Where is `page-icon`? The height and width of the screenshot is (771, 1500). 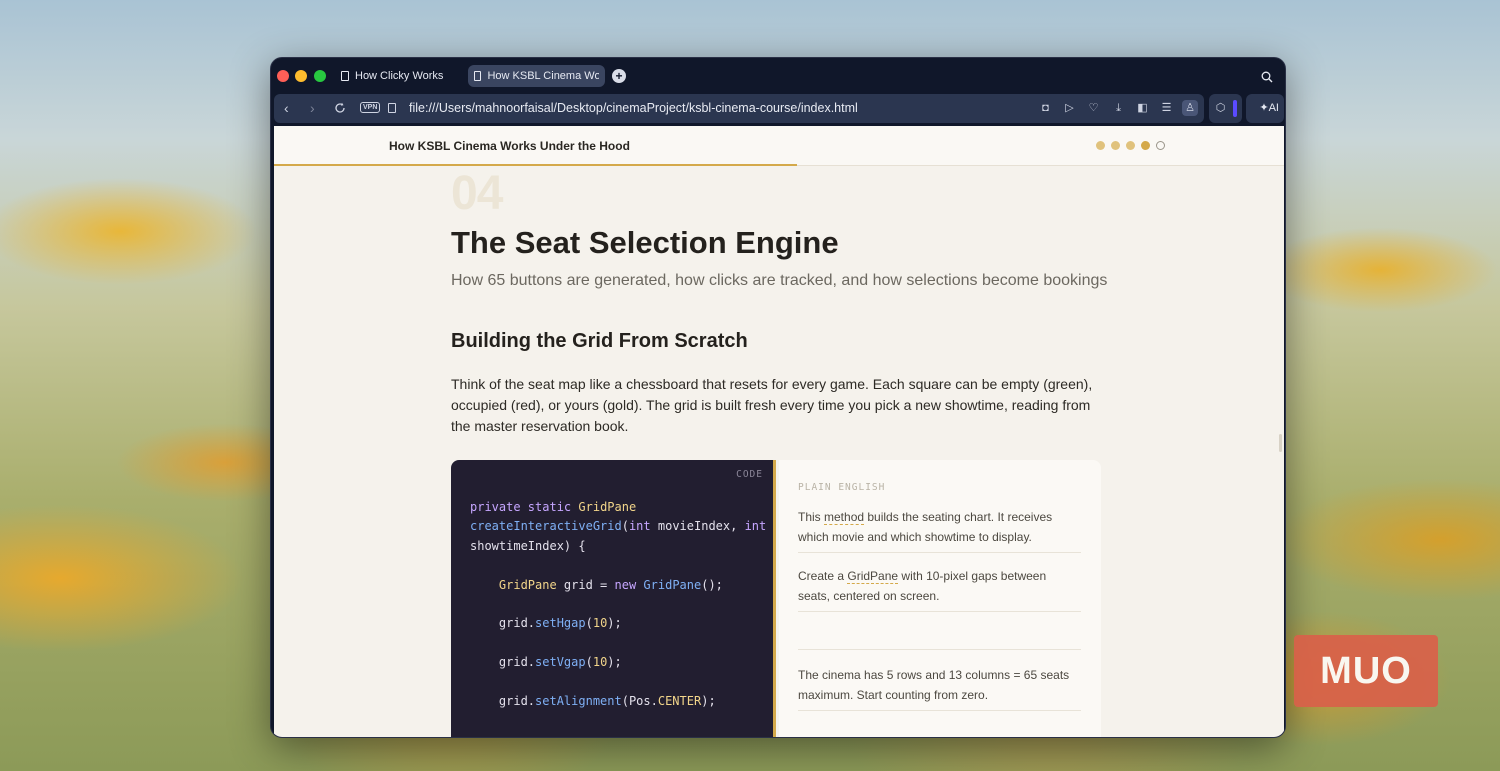 page-icon is located at coordinates (392, 108).